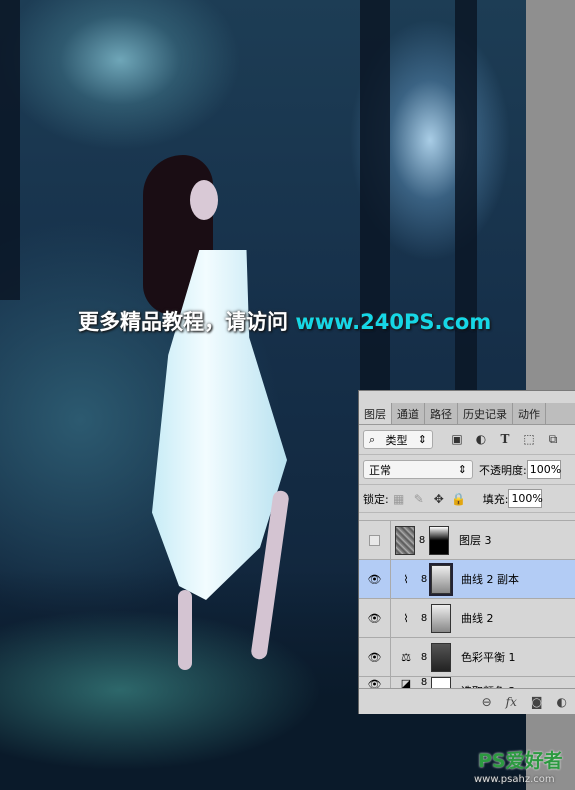 The width and height of the screenshot is (575, 790). Describe the element at coordinates (488, 657) in the screenshot. I see `layer-name: 色彩平衡 1` at that location.